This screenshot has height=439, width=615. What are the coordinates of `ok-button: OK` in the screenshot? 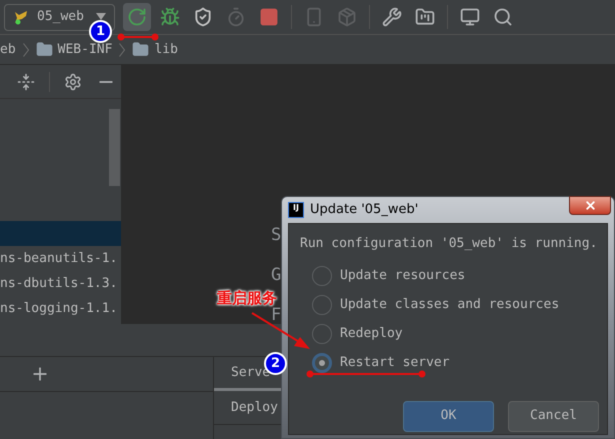 It's located at (448, 416).